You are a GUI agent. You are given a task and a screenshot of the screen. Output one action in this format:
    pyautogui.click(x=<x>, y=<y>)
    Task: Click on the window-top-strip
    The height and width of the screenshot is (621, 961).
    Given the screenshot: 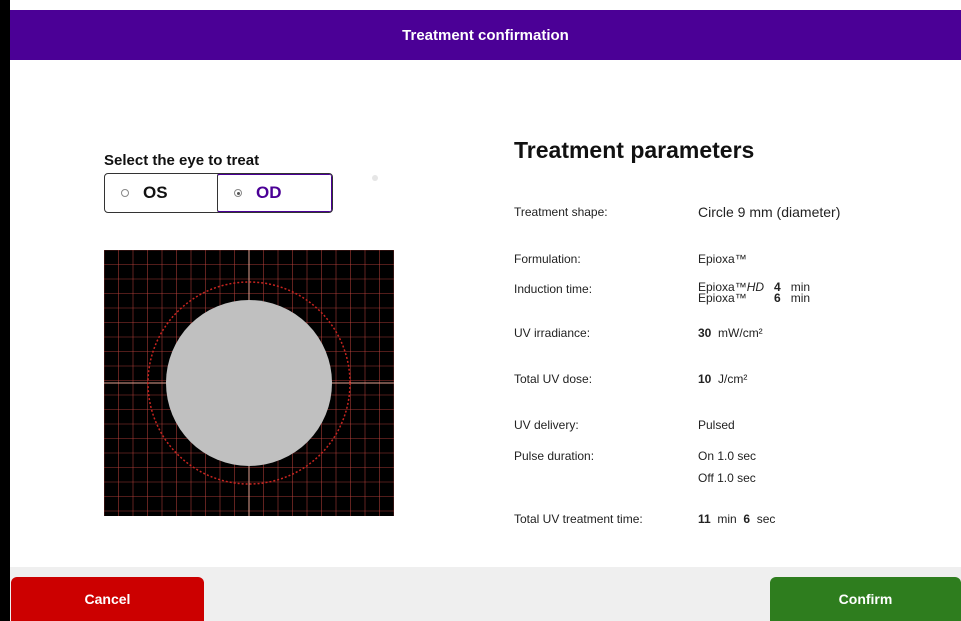 What is the action you would take?
    pyautogui.click(x=485, y=5)
    